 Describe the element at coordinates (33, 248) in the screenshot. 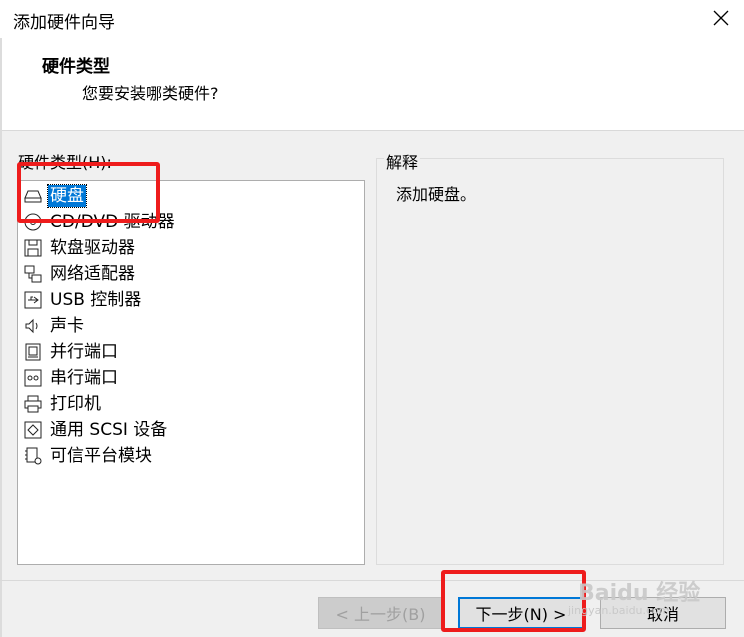

I see `floppy-icon` at that location.